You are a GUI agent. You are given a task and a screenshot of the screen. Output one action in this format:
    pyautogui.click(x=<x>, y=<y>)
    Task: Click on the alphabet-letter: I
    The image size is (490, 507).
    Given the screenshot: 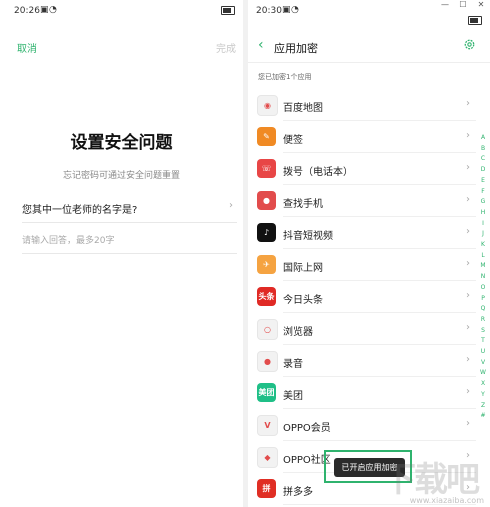 What is the action you would take?
    pyautogui.click(x=483, y=224)
    